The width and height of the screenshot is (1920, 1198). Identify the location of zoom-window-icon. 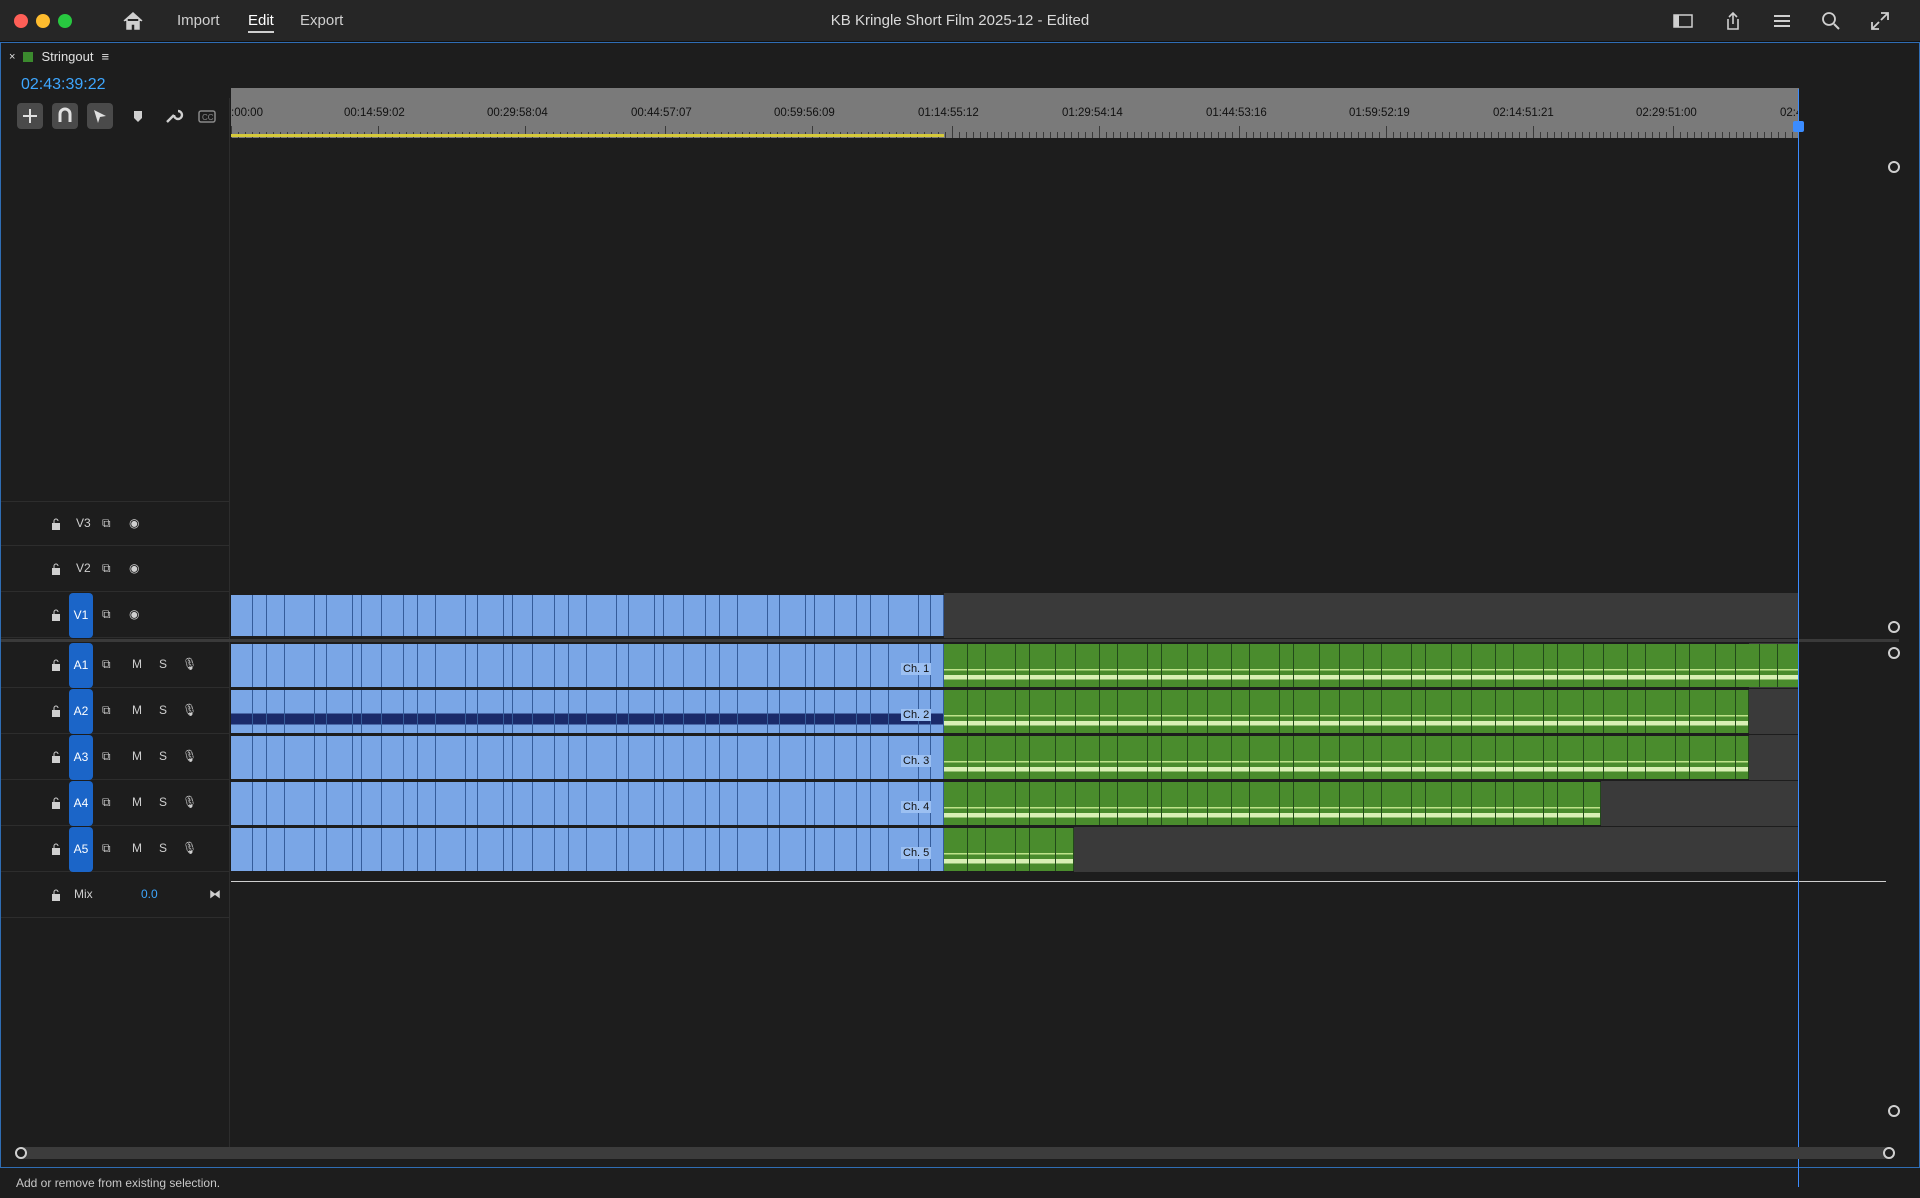
(65, 21).